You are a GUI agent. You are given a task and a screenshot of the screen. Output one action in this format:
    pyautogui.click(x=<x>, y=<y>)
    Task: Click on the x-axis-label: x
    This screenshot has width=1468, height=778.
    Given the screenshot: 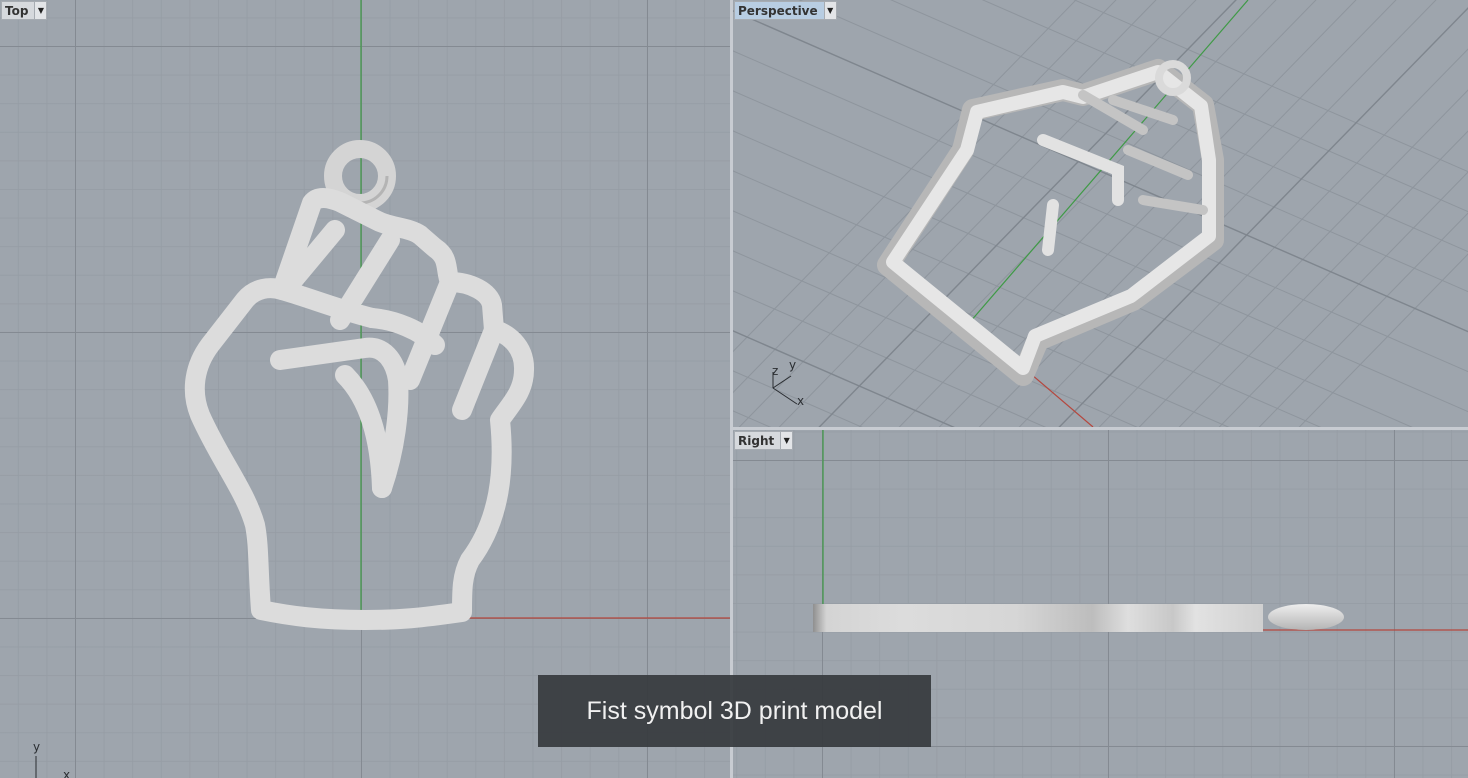 What is the action you would take?
    pyautogui.click(x=801, y=401)
    